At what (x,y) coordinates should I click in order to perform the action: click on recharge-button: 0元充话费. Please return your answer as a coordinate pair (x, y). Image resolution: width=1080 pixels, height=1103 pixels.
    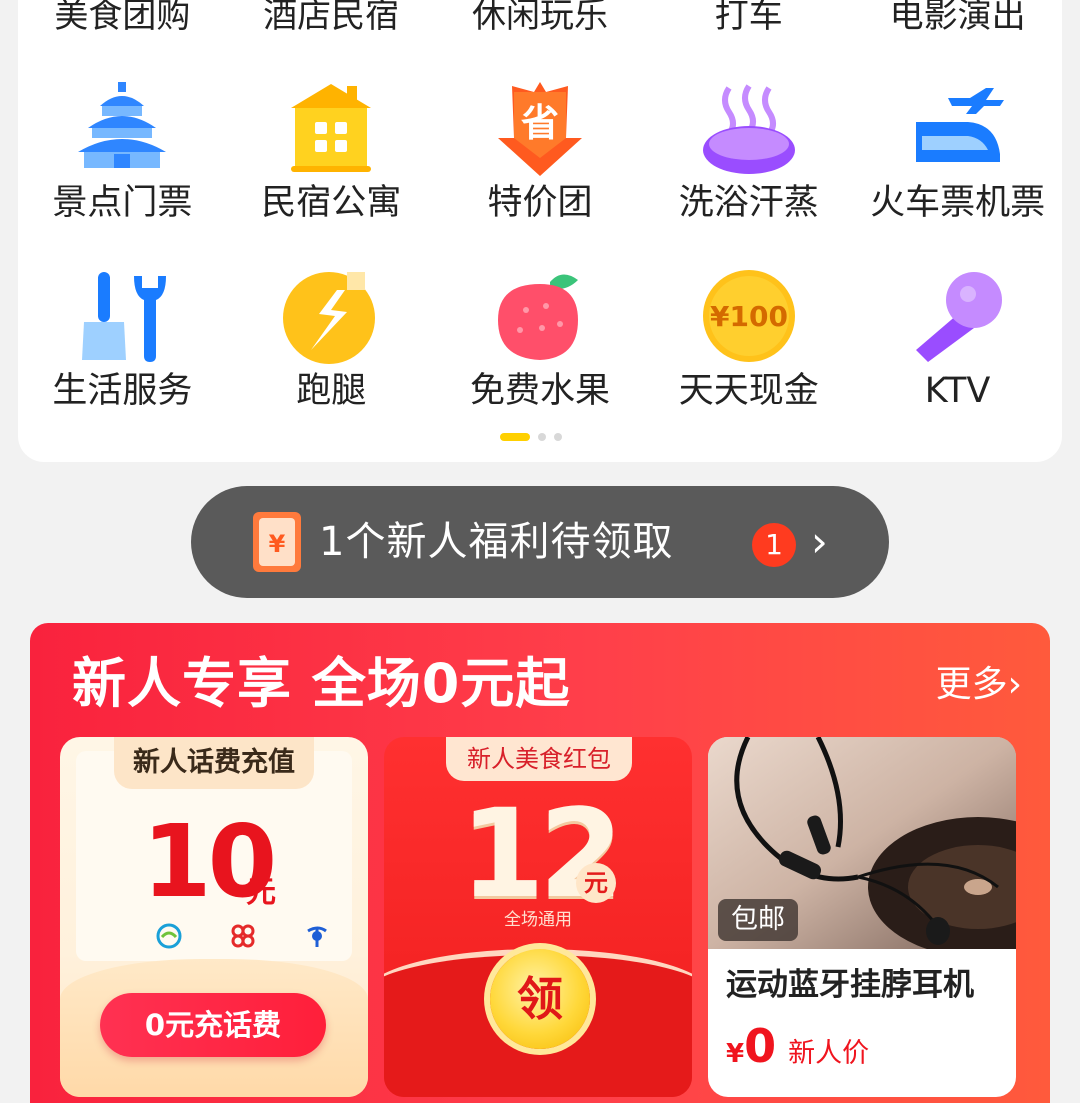
    Looking at the image, I should click on (213, 1025).